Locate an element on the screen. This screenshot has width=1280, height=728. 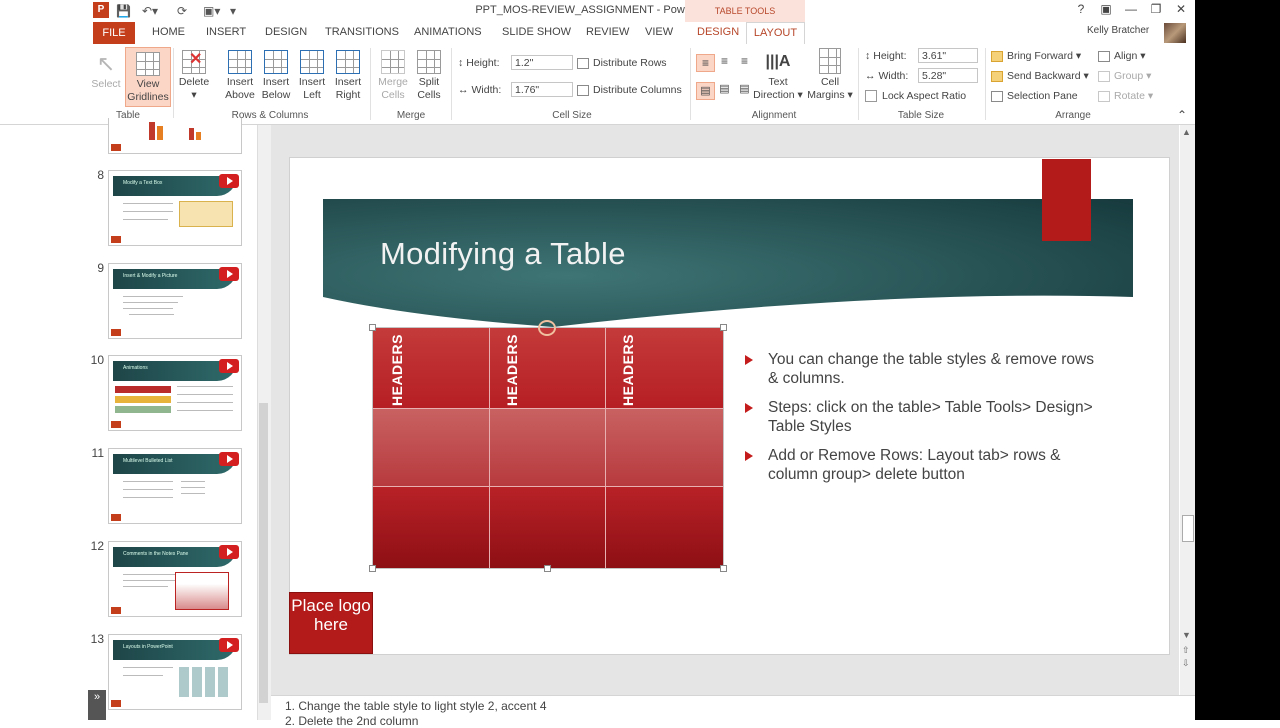
cell-height-input: 1.2" is located at coordinates (542, 62).